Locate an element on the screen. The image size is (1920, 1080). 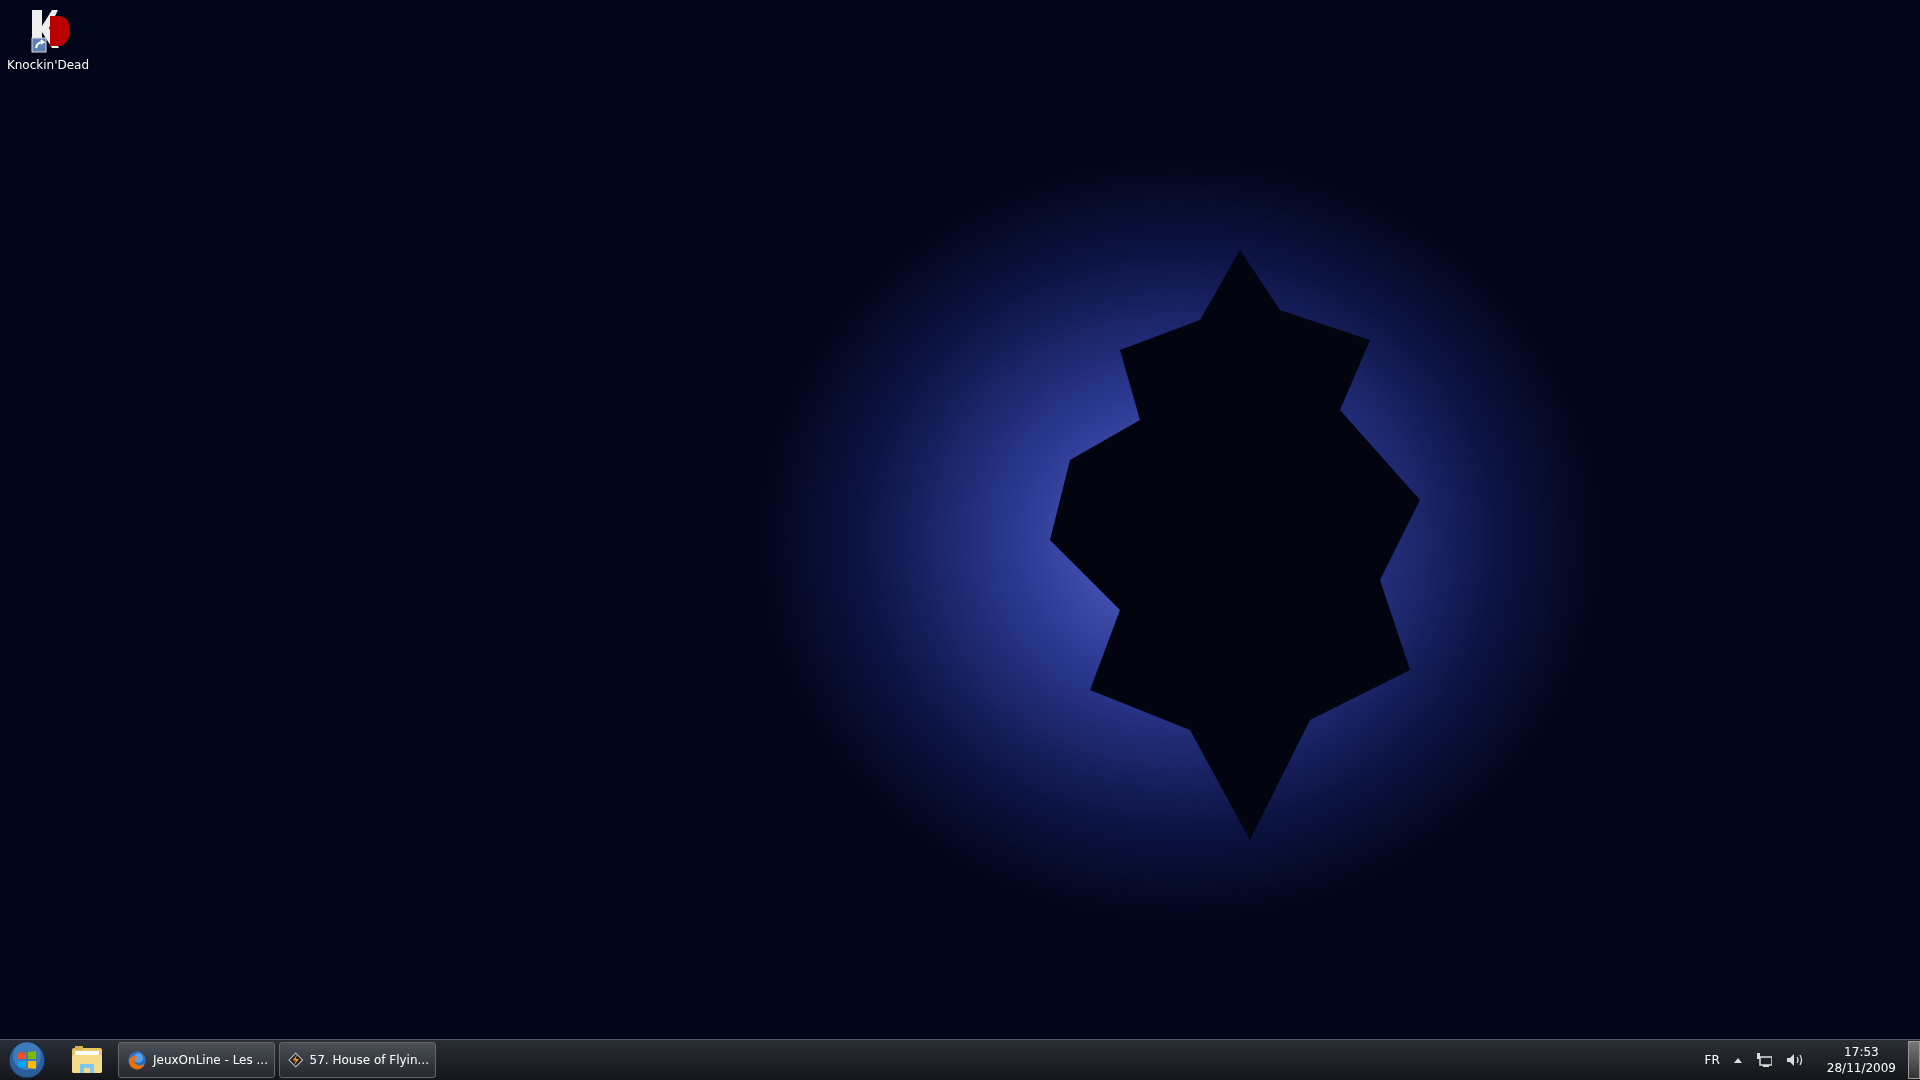
language-indicator: FR is located at coordinates (1712, 1060).